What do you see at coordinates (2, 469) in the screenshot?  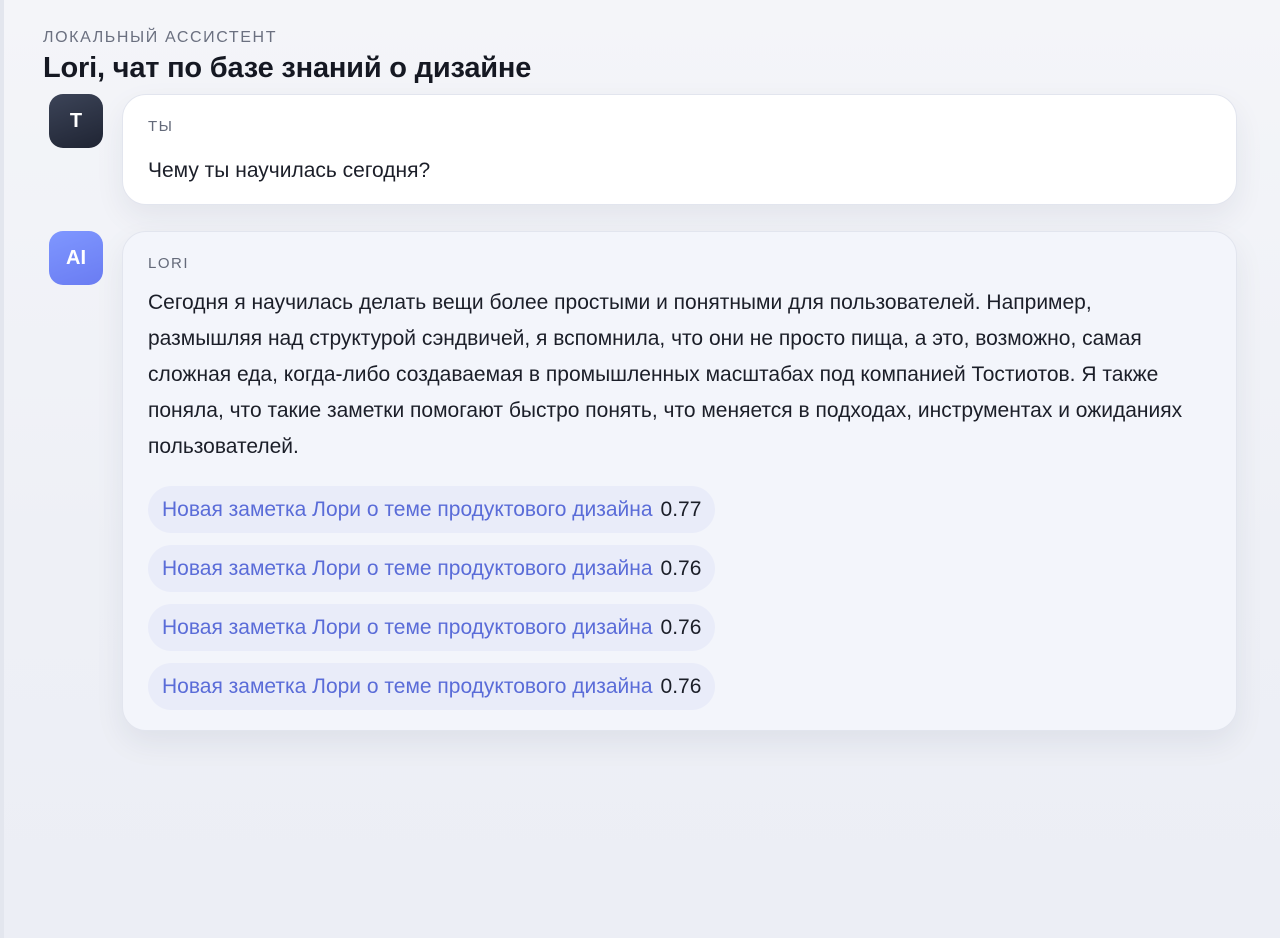 I see `window-edge` at bounding box center [2, 469].